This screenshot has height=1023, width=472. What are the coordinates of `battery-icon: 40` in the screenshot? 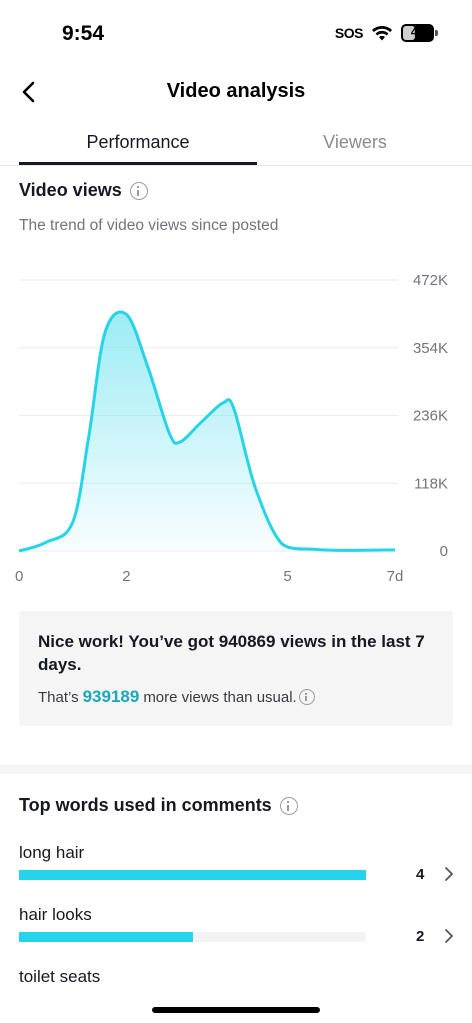 It's located at (419, 33).